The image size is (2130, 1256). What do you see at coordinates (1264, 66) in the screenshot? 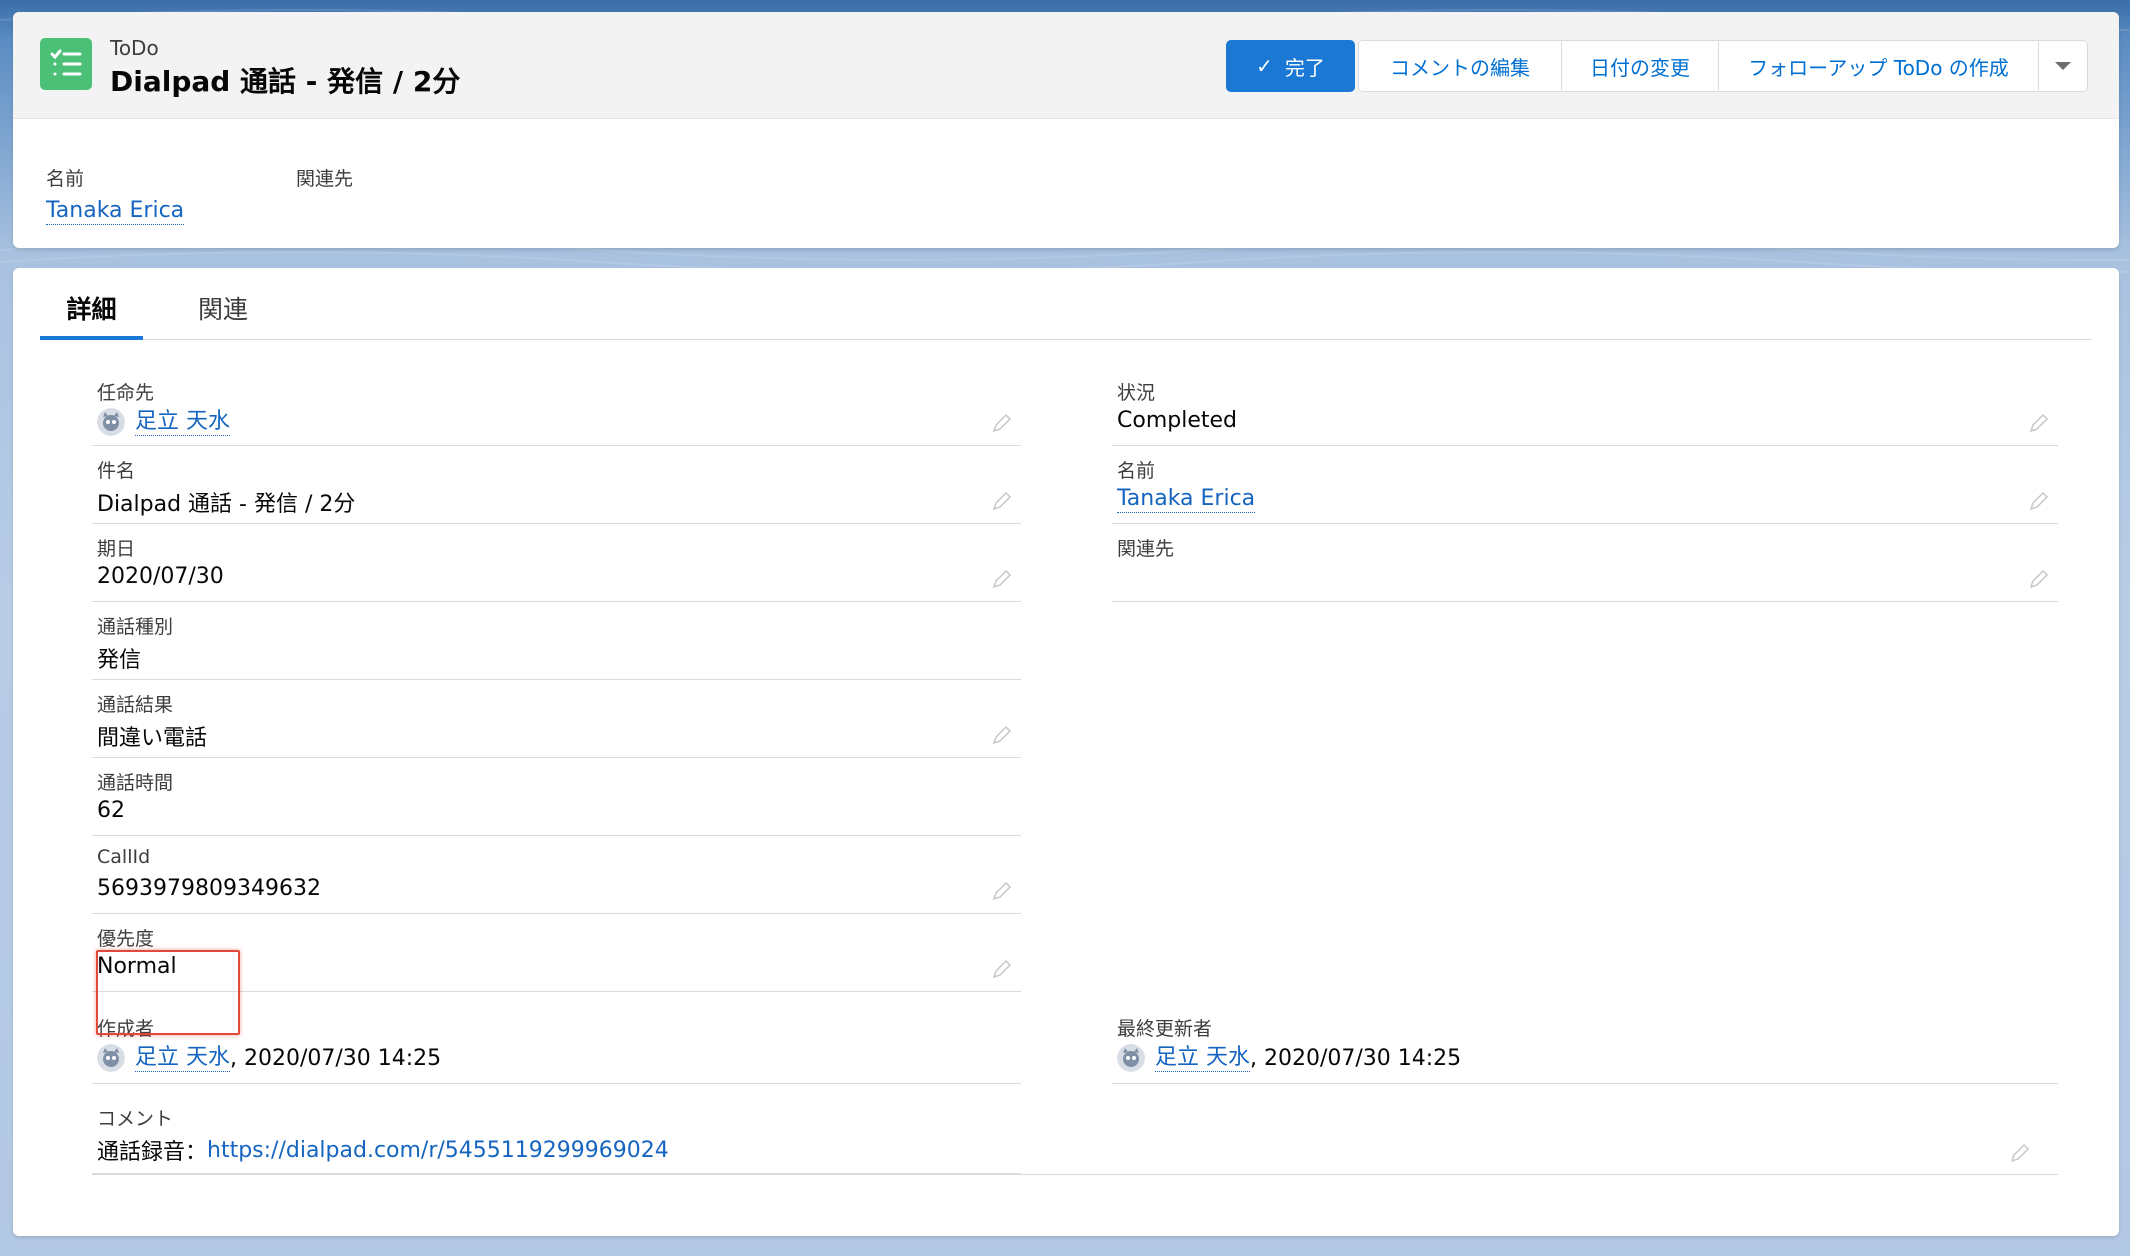
I see `check-icon: ✓` at bounding box center [1264, 66].